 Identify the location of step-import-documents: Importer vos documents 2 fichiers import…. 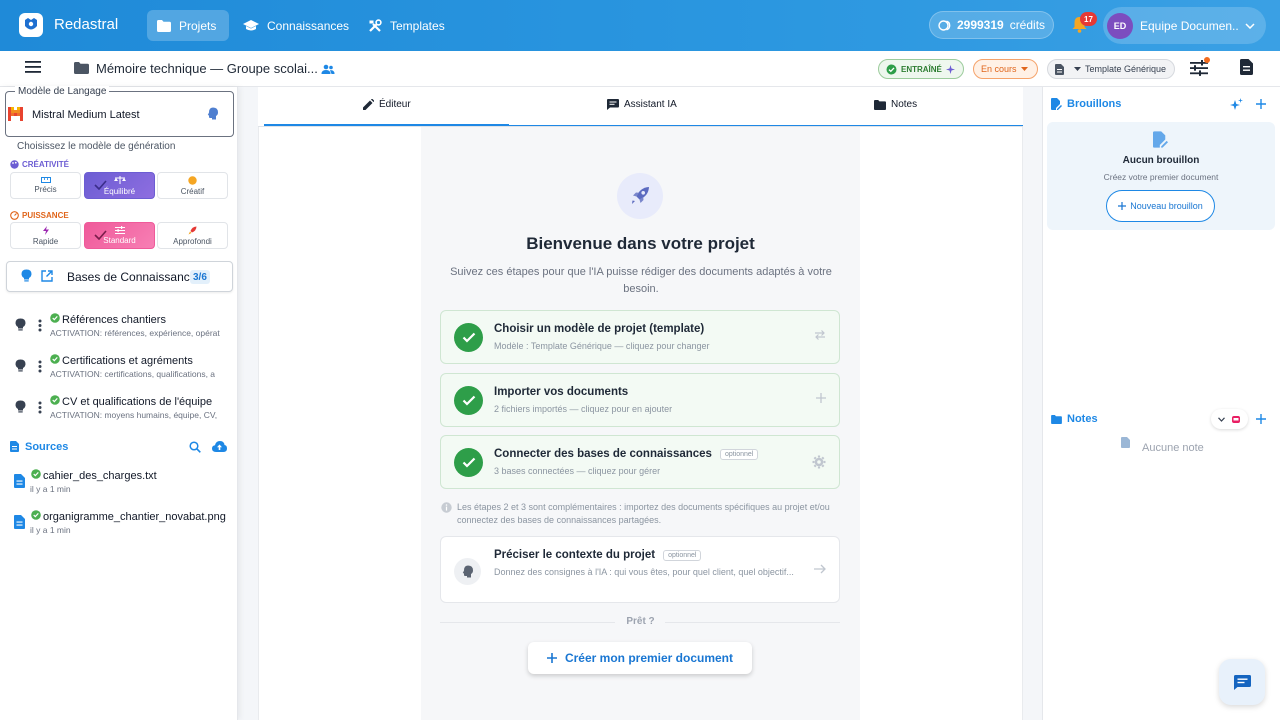
(640, 400).